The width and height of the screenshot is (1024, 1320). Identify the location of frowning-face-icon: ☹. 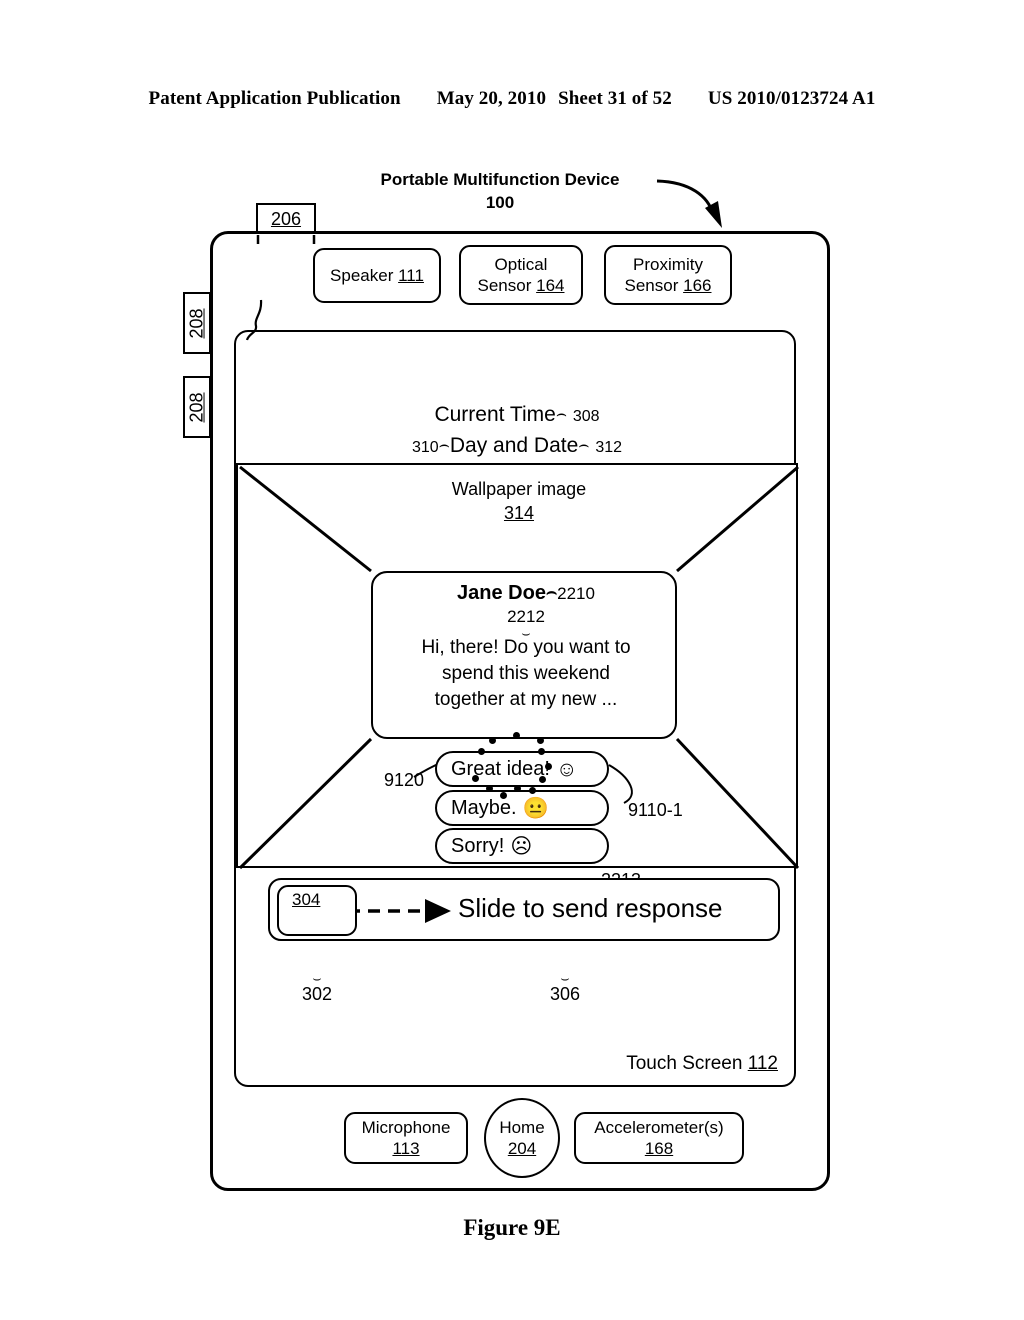
(521, 846).